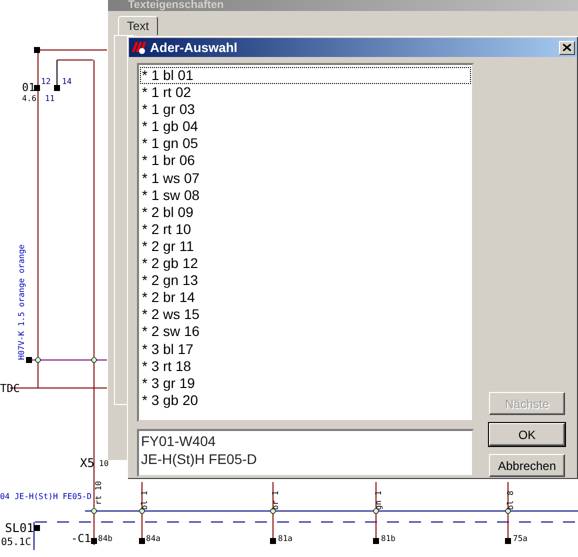 The image size is (578, 557). Describe the element at coordinates (16, 542) in the screenshot. I see `device-label: 05.1C` at that location.